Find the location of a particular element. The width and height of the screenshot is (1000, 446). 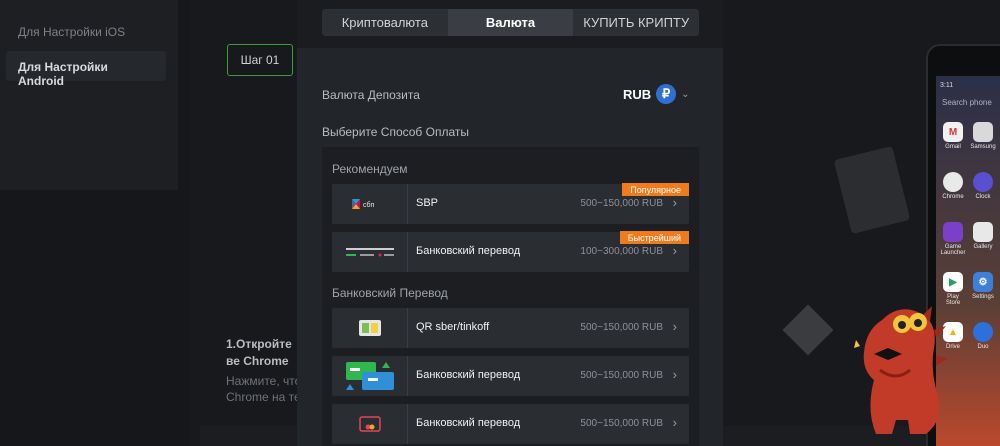

sidebar: Для Настройки iOS Для Настройки Android is located at coordinates (89, 95).